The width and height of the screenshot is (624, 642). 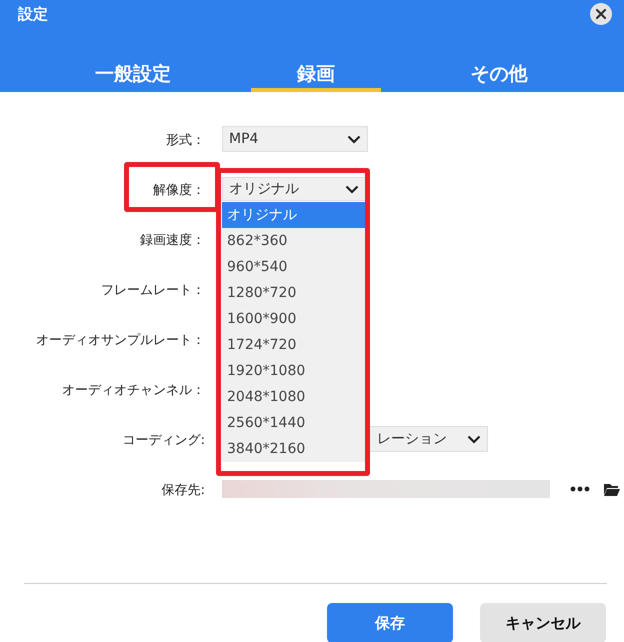 What do you see at coordinates (295, 139) in the screenshot?
I see `select-field: MP4` at bounding box center [295, 139].